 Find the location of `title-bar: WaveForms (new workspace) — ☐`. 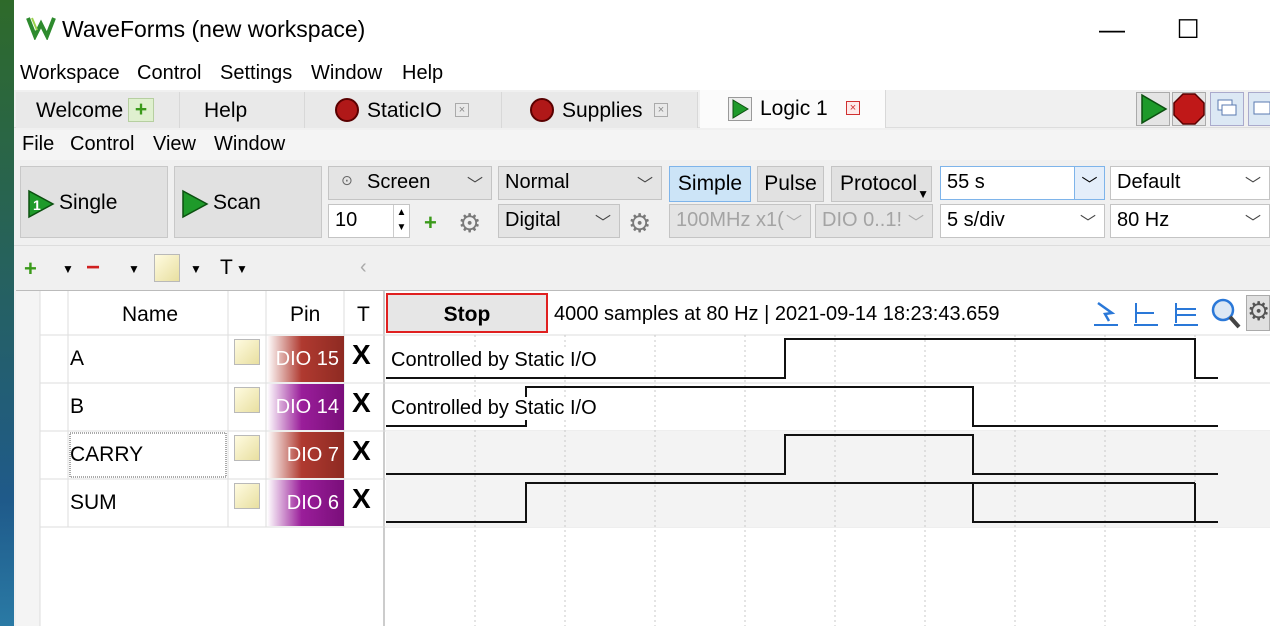

title-bar: WaveForms (new workspace) — ☐ is located at coordinates (642, 29).